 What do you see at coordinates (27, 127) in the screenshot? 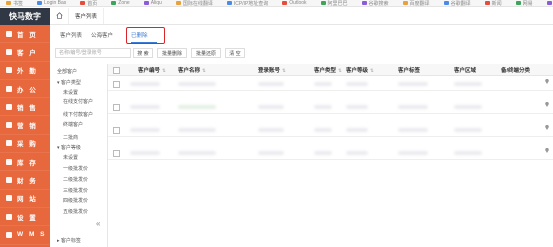
I see `sidebar-item-label: 营 销` at bounding box center [27, 127].